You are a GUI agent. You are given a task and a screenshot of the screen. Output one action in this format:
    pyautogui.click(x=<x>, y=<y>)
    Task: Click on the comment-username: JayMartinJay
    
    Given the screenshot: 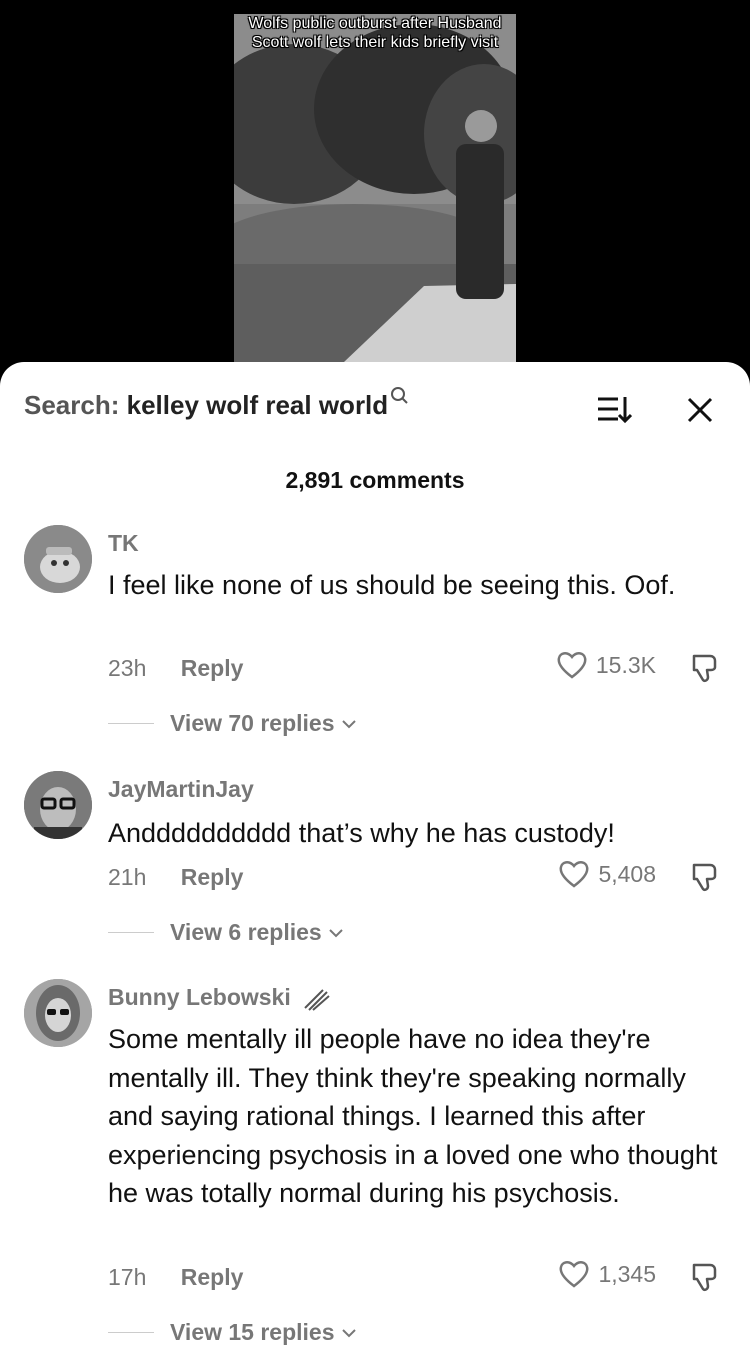 What is the action you would take?
    pyautogui.click(x=181, y=789)
    